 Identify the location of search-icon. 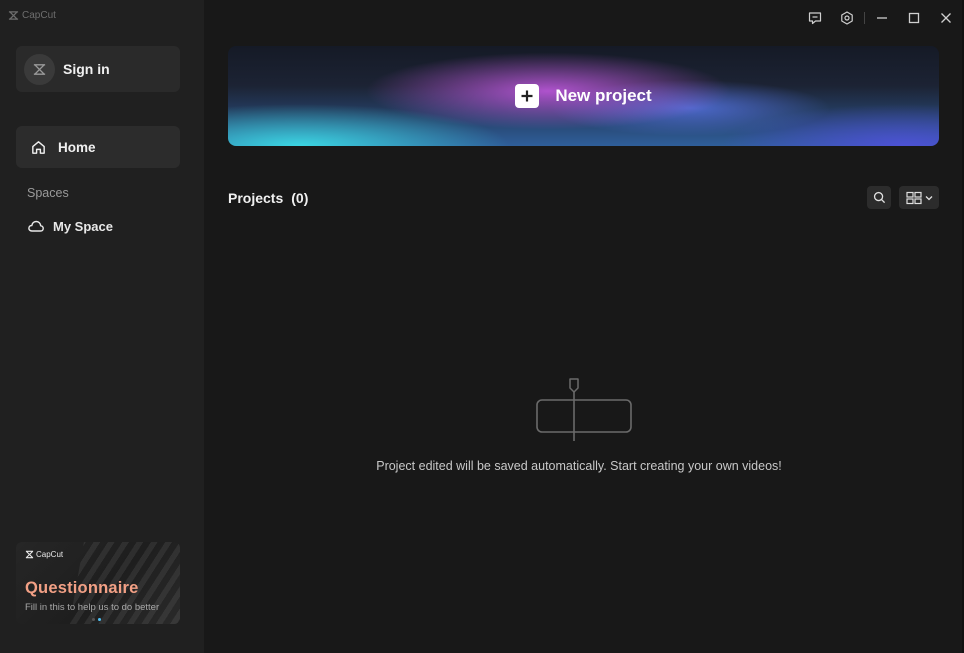
(879, 197).